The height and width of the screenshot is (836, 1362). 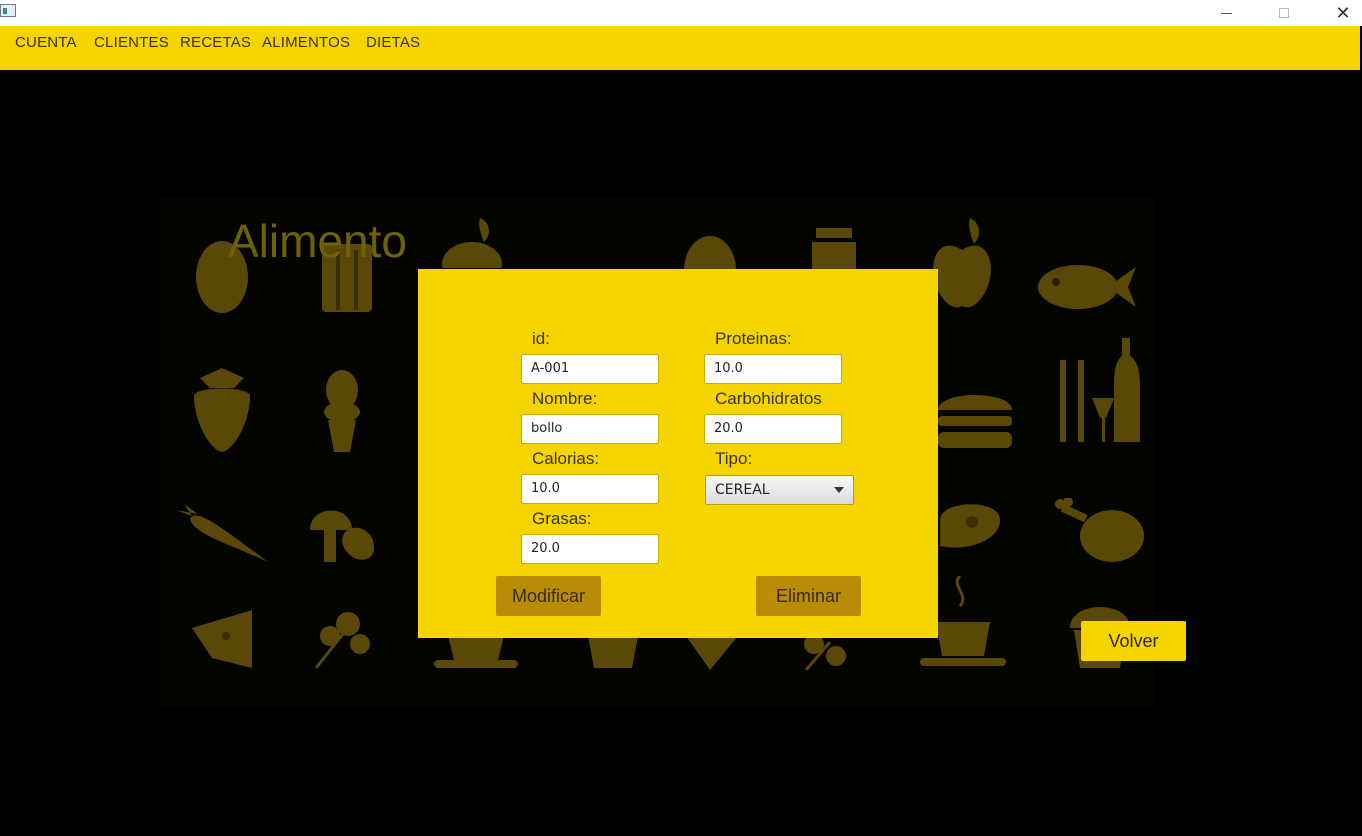 I want to click on nombre-label: Nombre:, so click(x=565, y=398).